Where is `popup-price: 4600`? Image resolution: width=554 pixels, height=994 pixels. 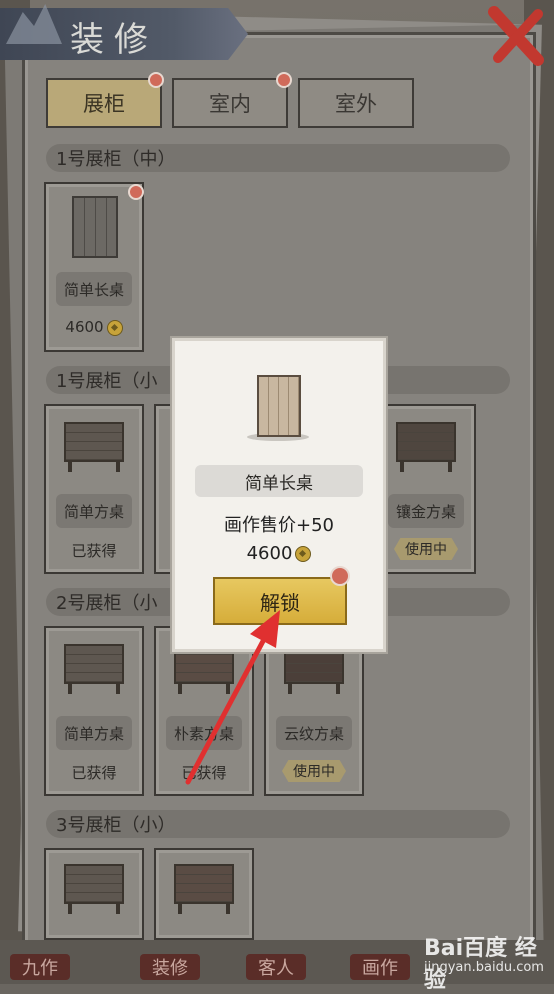
popup-price: 4600 is located at coordinates (279, 553).